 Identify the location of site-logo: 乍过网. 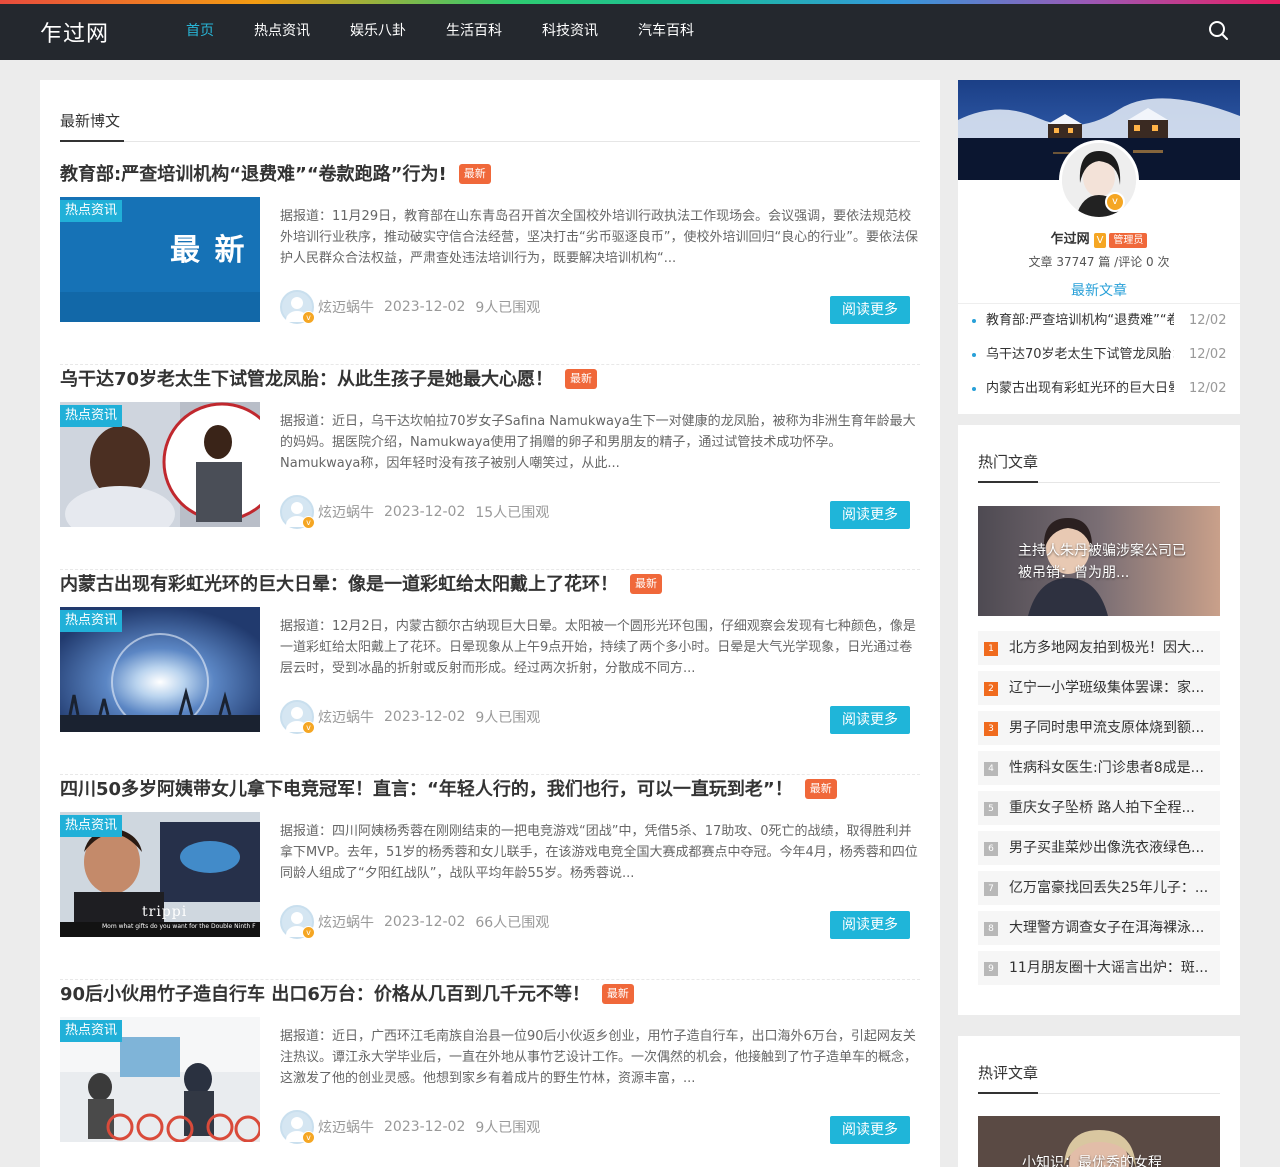
(74, 32).